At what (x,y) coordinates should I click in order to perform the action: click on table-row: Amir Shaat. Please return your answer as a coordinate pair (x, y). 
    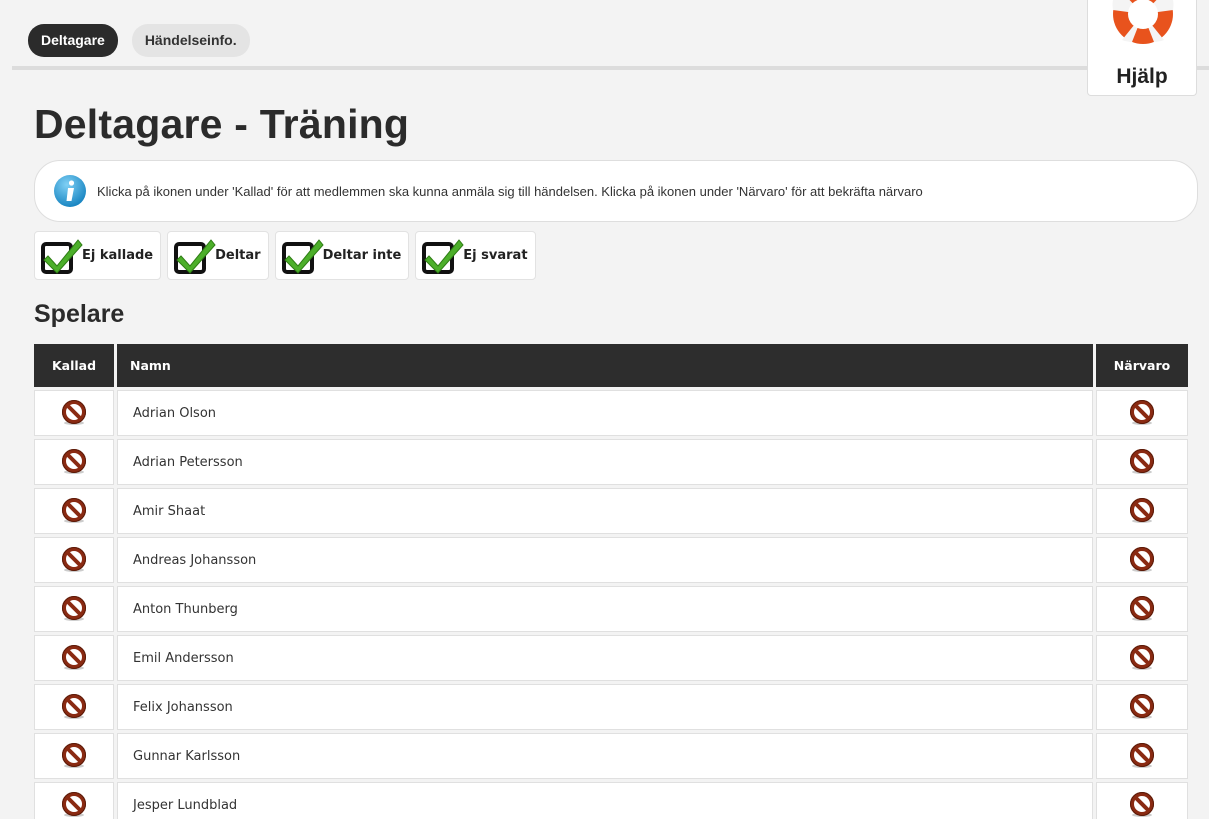
    Looking at the image, I should click on (611, 511).